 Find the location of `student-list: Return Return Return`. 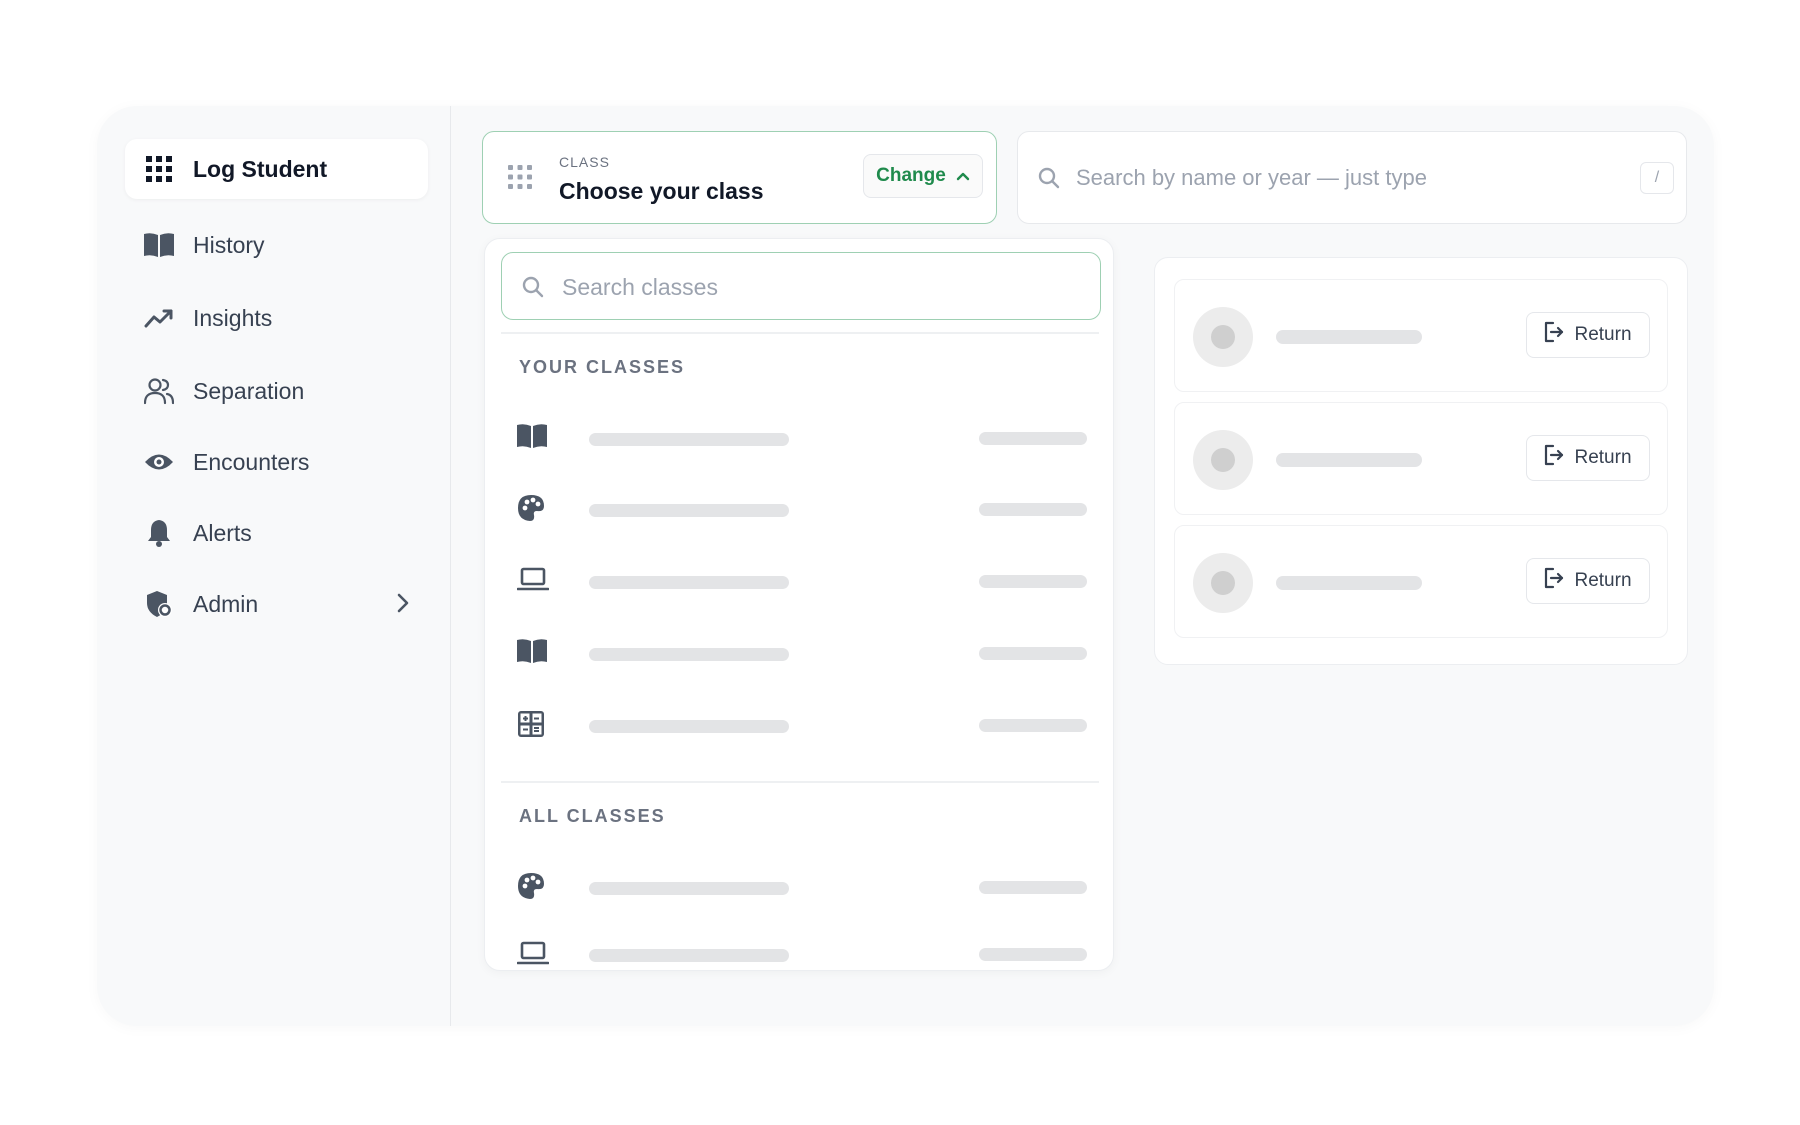

student-list: Return Return Return is located at coordinates (1421, 461).